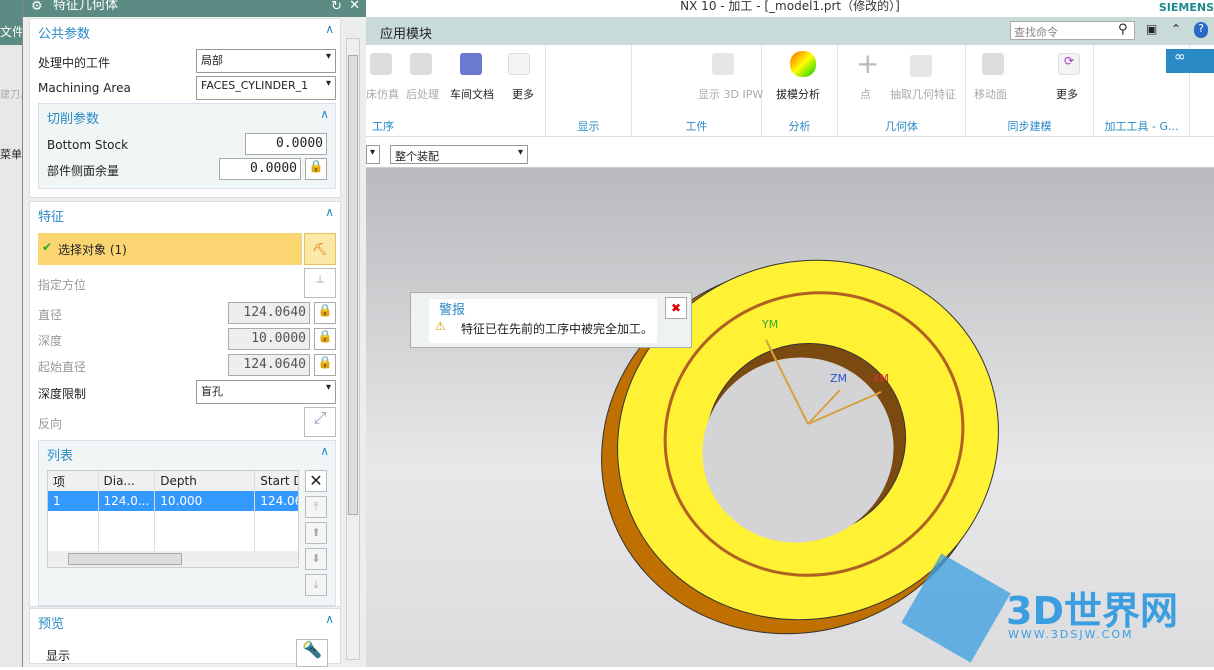  I want to click on section-header: 特征, so click(51, 215).